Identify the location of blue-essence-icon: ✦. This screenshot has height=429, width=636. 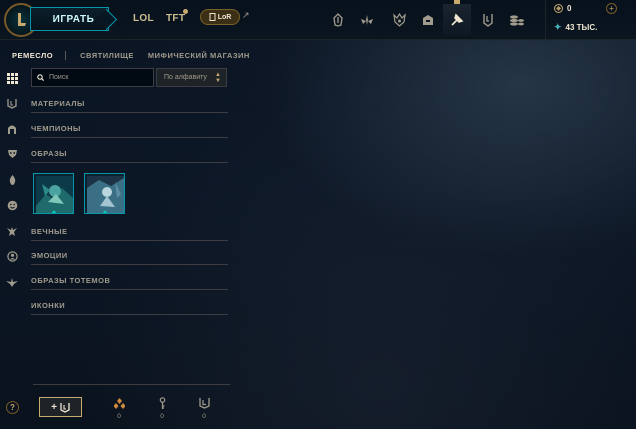
(558, 27).